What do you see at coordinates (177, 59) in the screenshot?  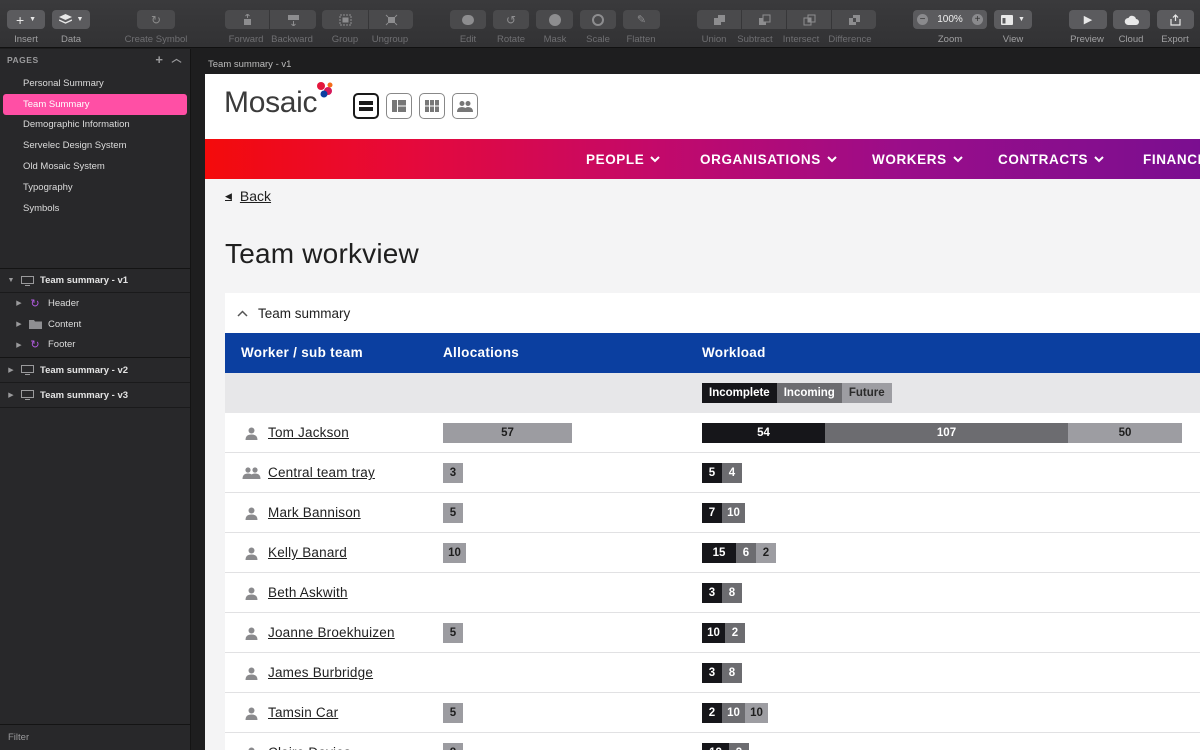 I see `collapse-pages-icon: ︿` at bounding box center [177, 59].